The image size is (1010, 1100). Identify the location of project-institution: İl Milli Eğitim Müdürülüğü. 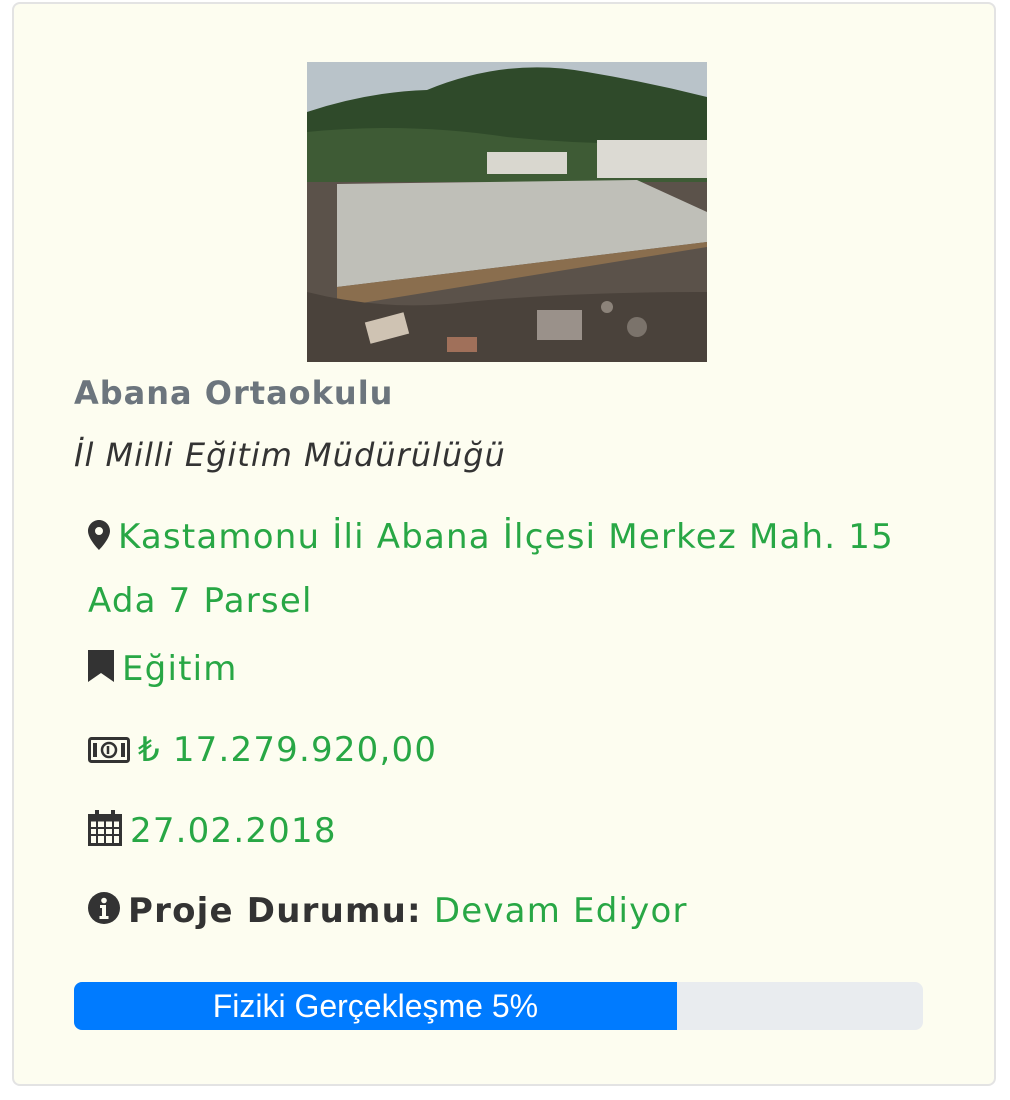
(290, 455).